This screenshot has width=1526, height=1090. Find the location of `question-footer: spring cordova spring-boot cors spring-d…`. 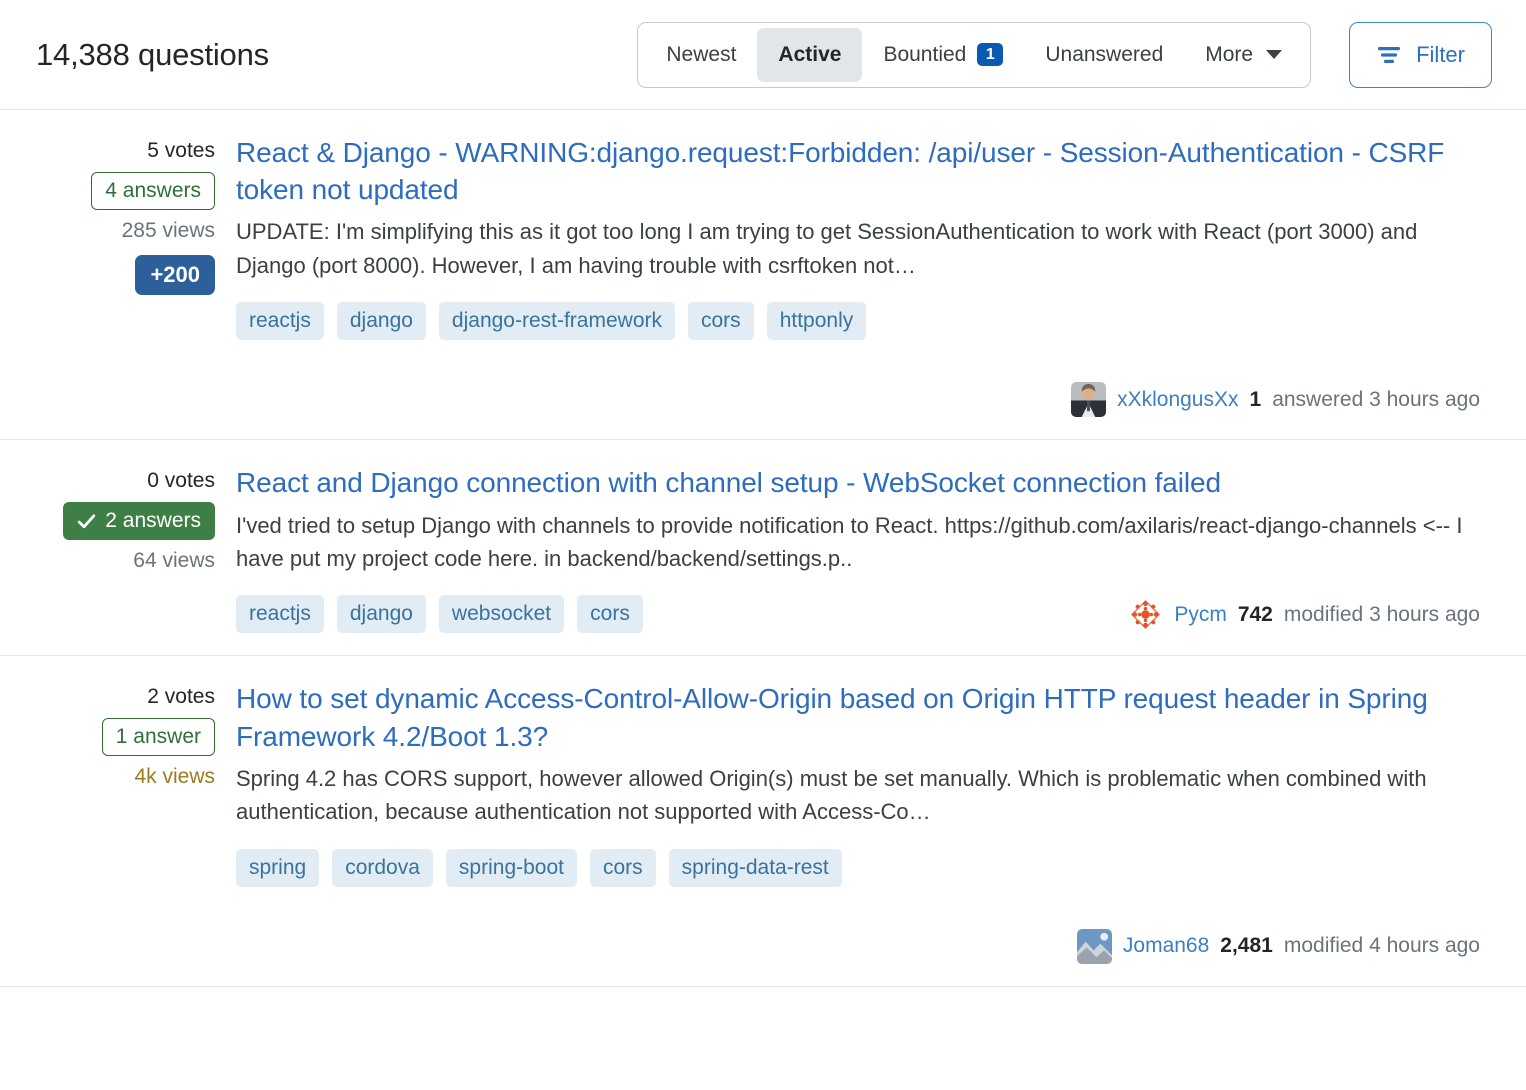

question-footer: spring cordova spring-boot cors spring-d… is located at coordinates (858, 906).